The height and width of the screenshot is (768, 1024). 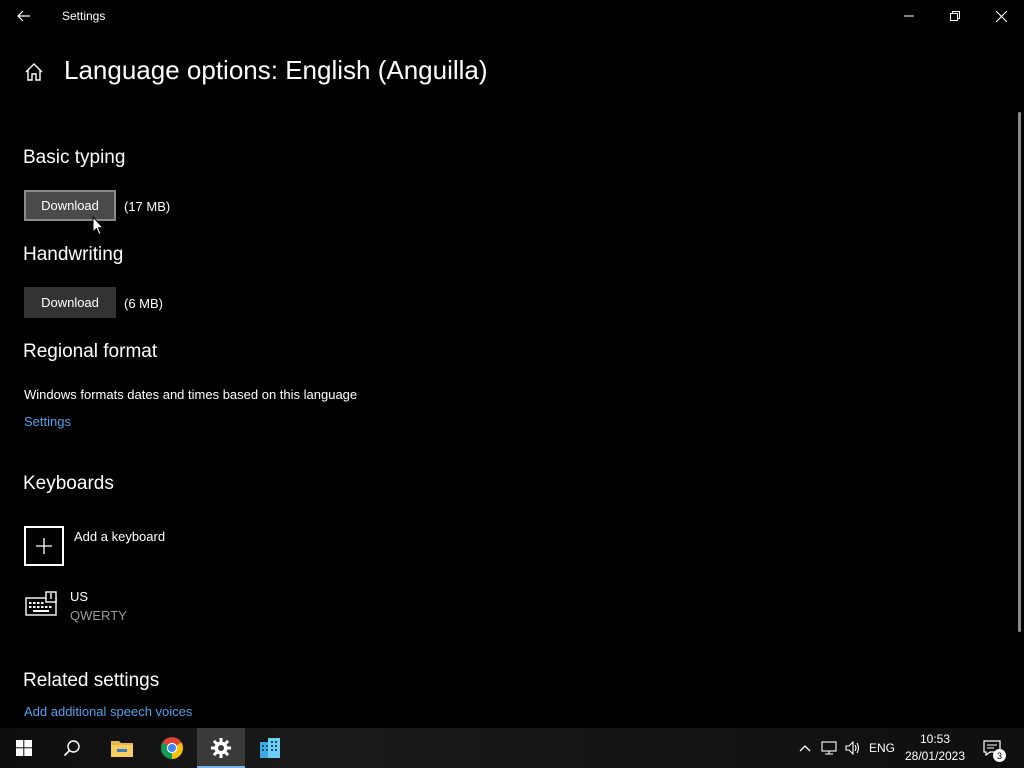 I want to click on handwriting-size: (6 MB), so click(x=143, y=303).